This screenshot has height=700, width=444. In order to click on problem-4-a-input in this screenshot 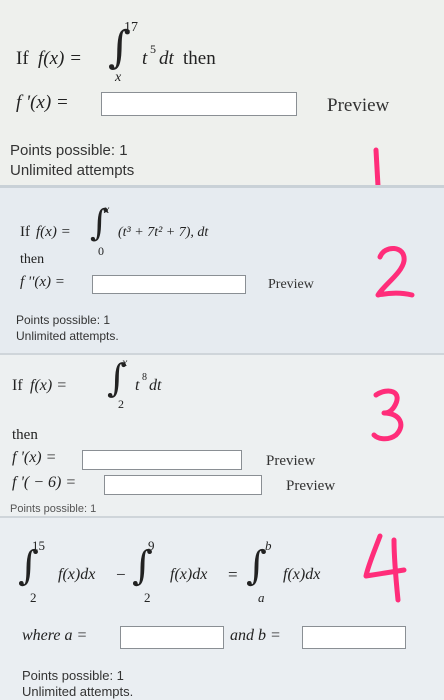, I will do `click(172, 637)`.